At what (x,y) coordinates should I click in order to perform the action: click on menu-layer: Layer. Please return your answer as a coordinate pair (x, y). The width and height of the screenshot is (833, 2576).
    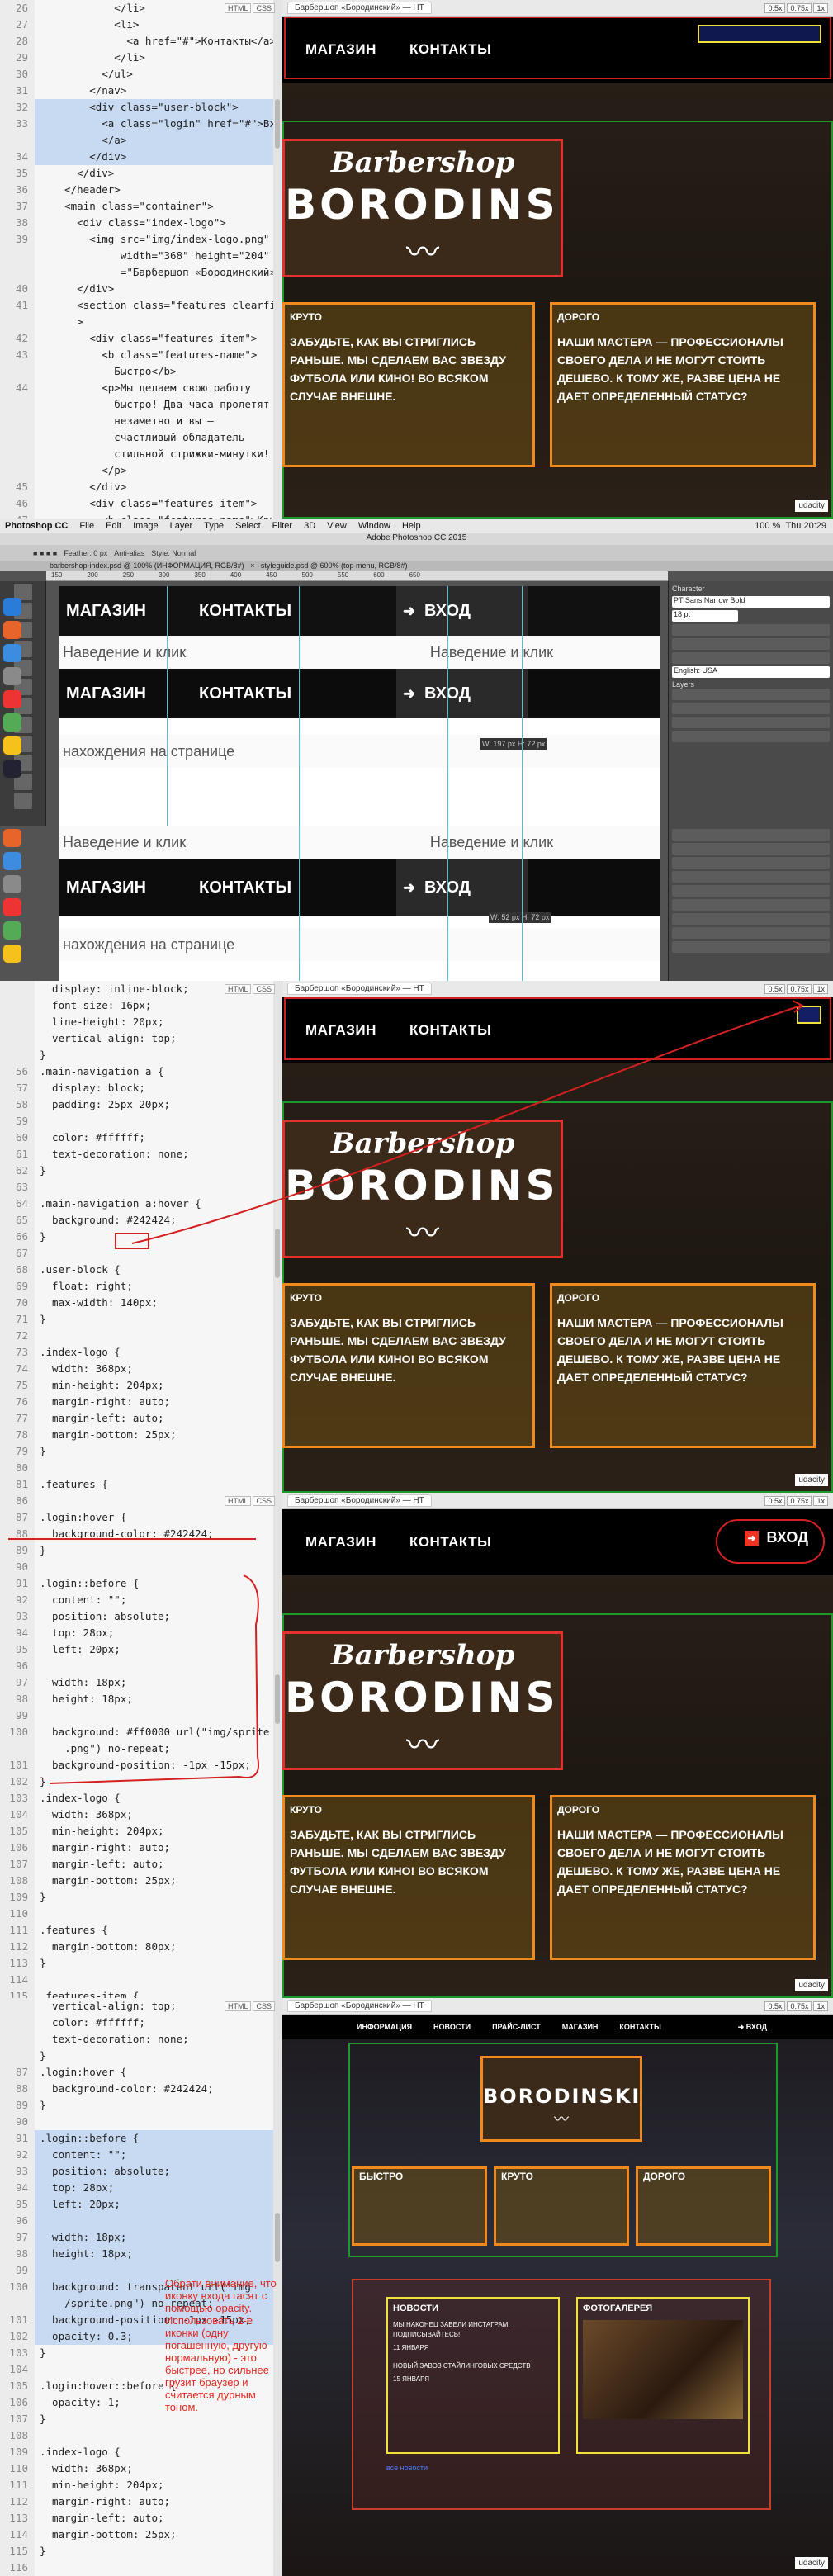
    Looking at the image, I should click on (181, 526).